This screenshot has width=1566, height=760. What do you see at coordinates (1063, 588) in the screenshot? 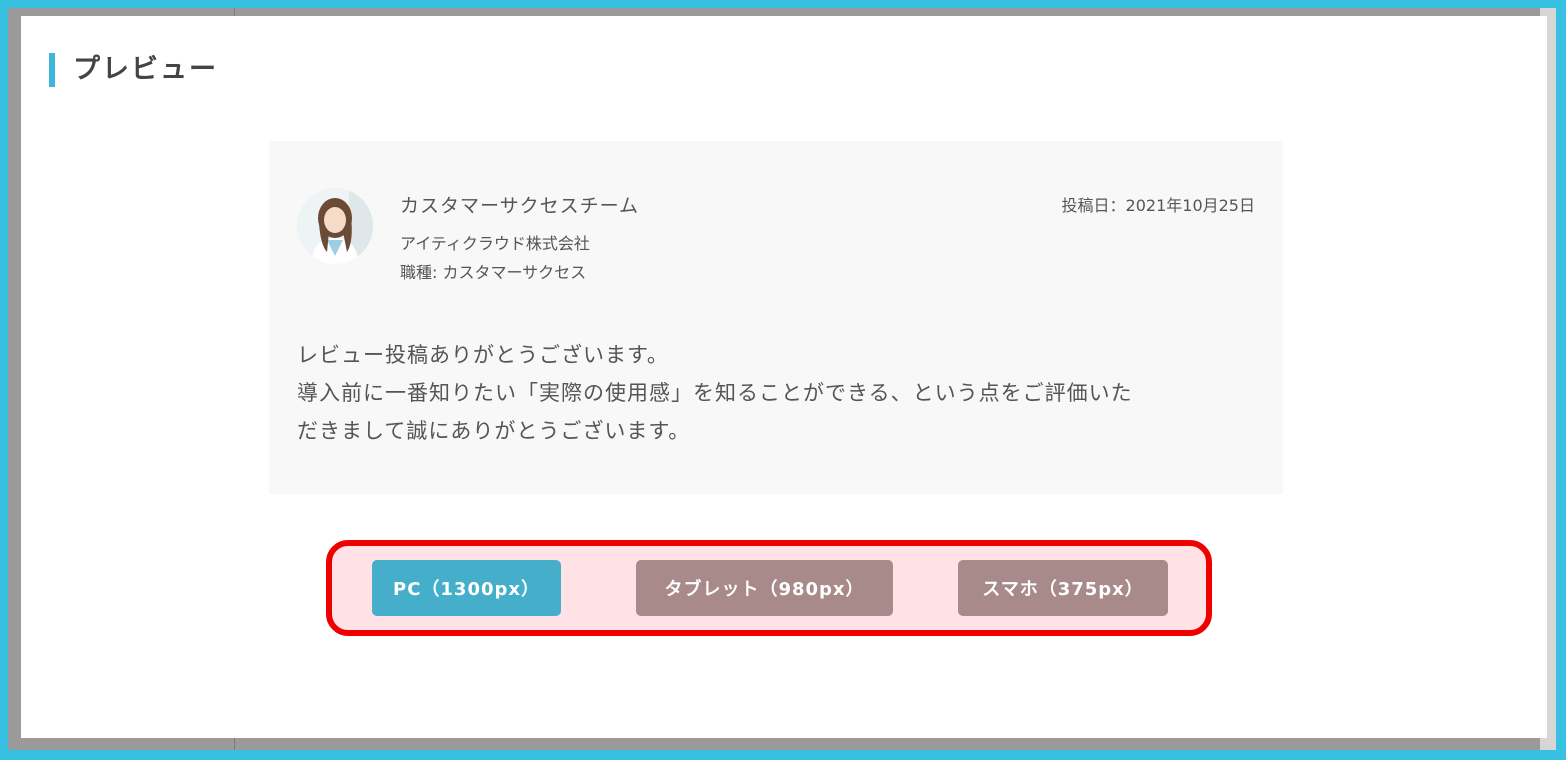
I see `smartphone-preview-button: スマホ（375px）` at bounding box center [1063, 588].